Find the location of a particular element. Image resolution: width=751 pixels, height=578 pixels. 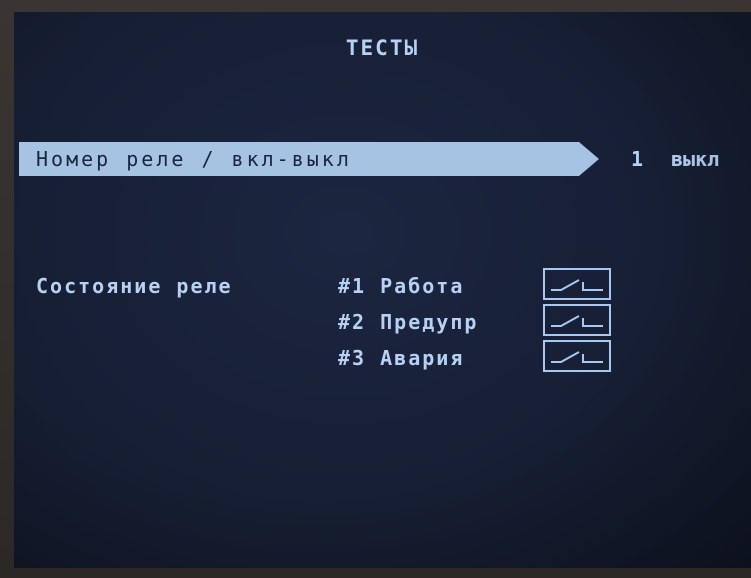

relay-item-3: #3 Авария is located at coordinates (401, 358).